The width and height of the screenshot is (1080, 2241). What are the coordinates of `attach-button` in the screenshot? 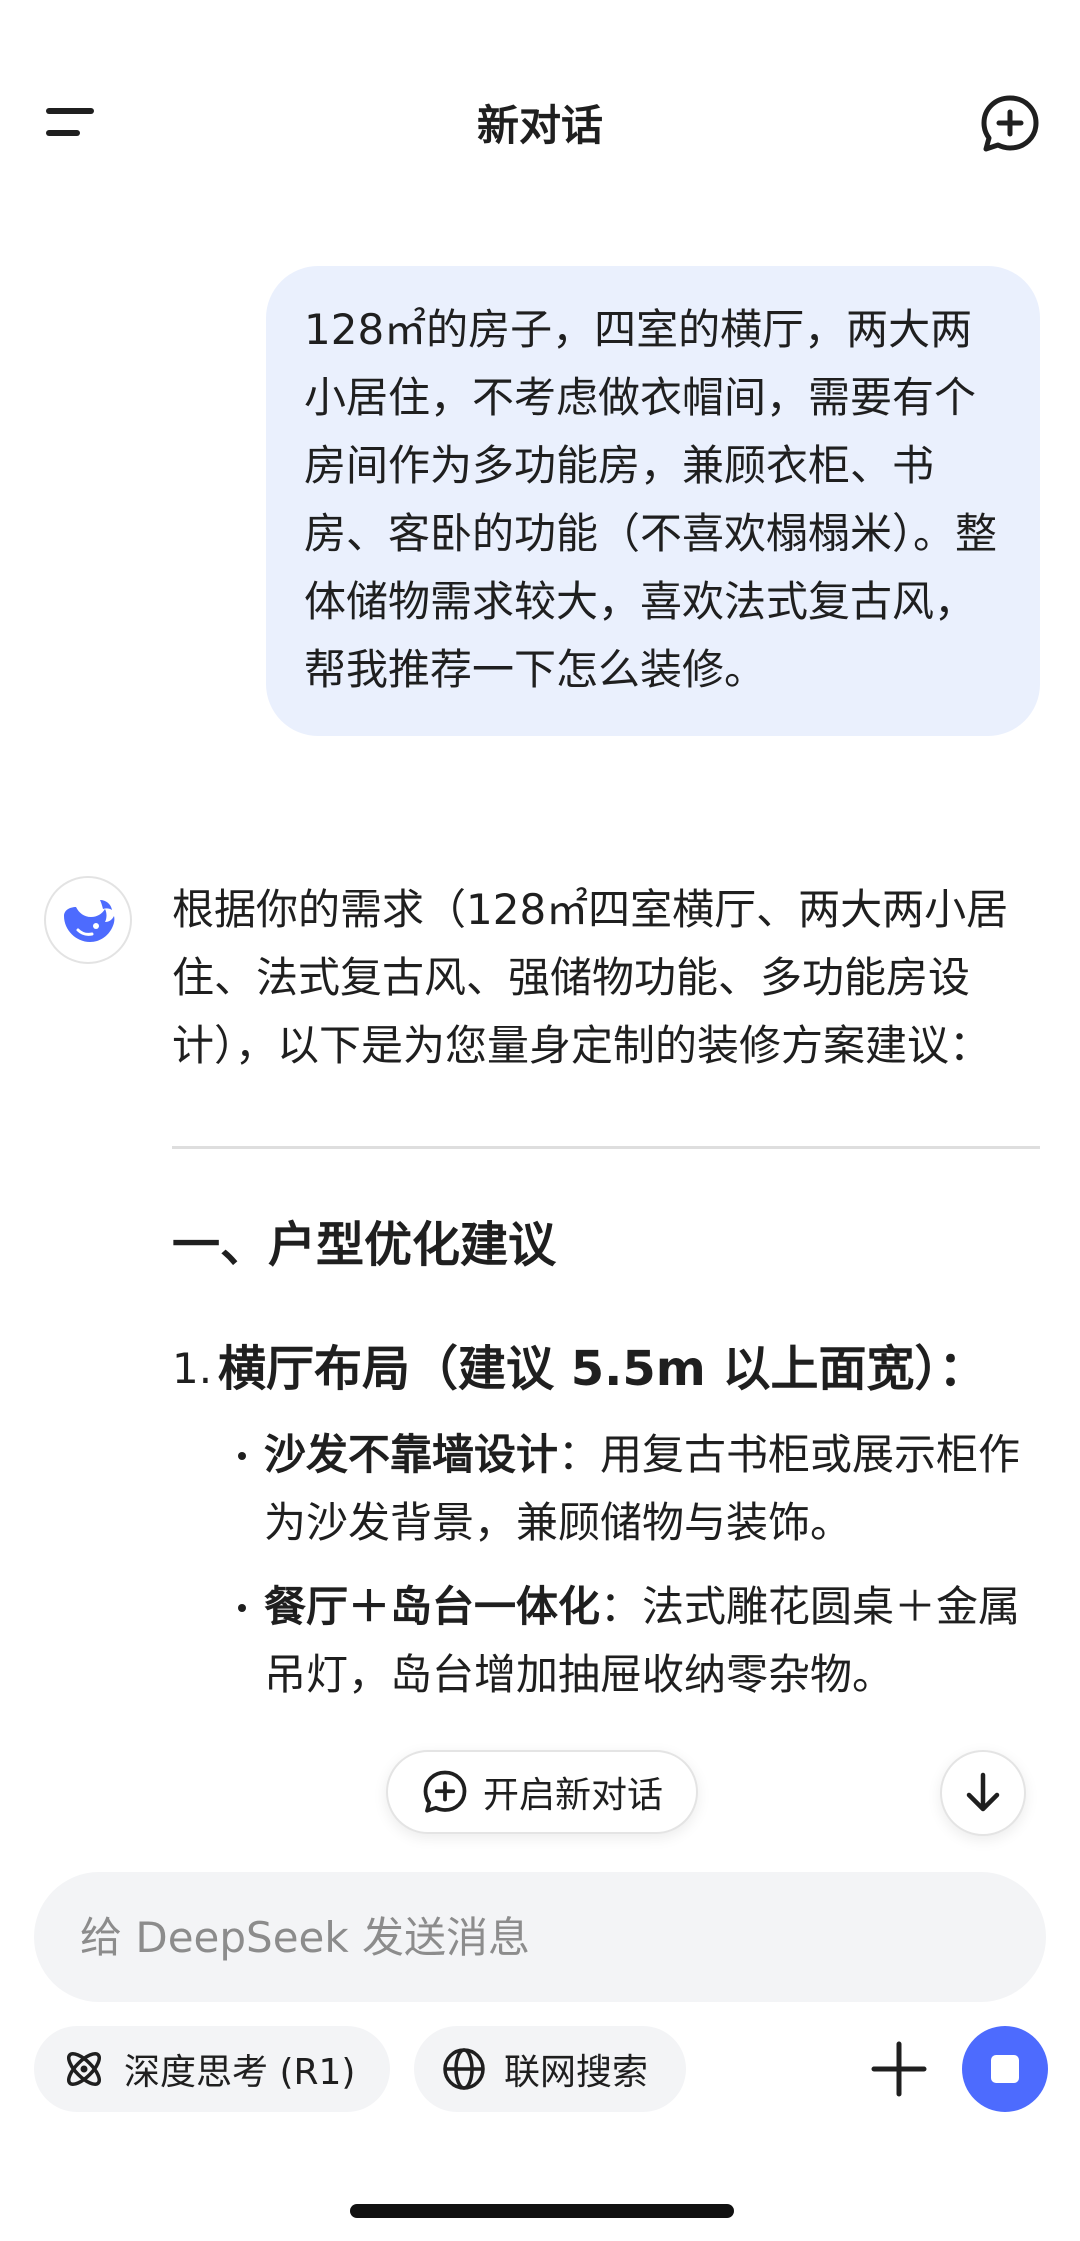 It's located at (899, 2069).